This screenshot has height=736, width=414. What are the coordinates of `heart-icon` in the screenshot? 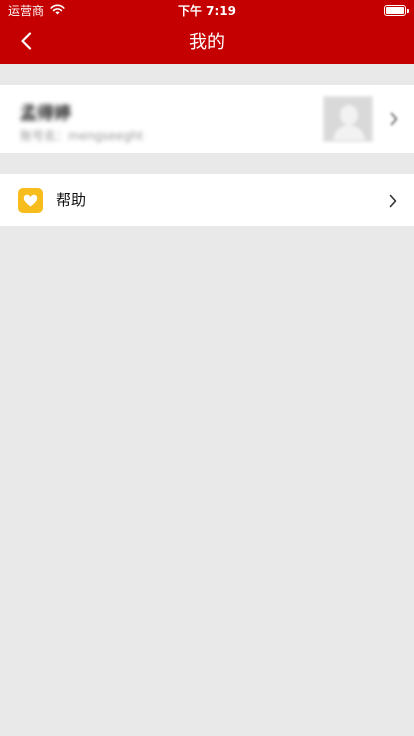 It's located at (30, 200).